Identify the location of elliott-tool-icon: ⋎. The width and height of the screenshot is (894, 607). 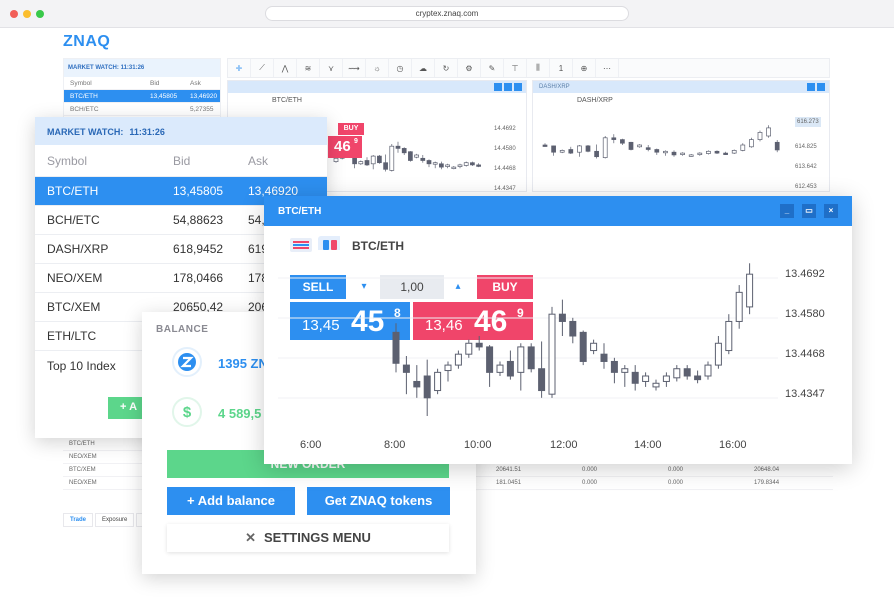
(331, 68).